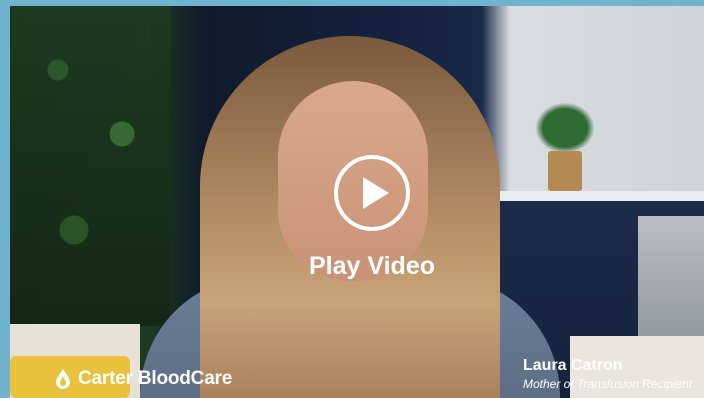  I want to click on play-button, so click(372, 193).